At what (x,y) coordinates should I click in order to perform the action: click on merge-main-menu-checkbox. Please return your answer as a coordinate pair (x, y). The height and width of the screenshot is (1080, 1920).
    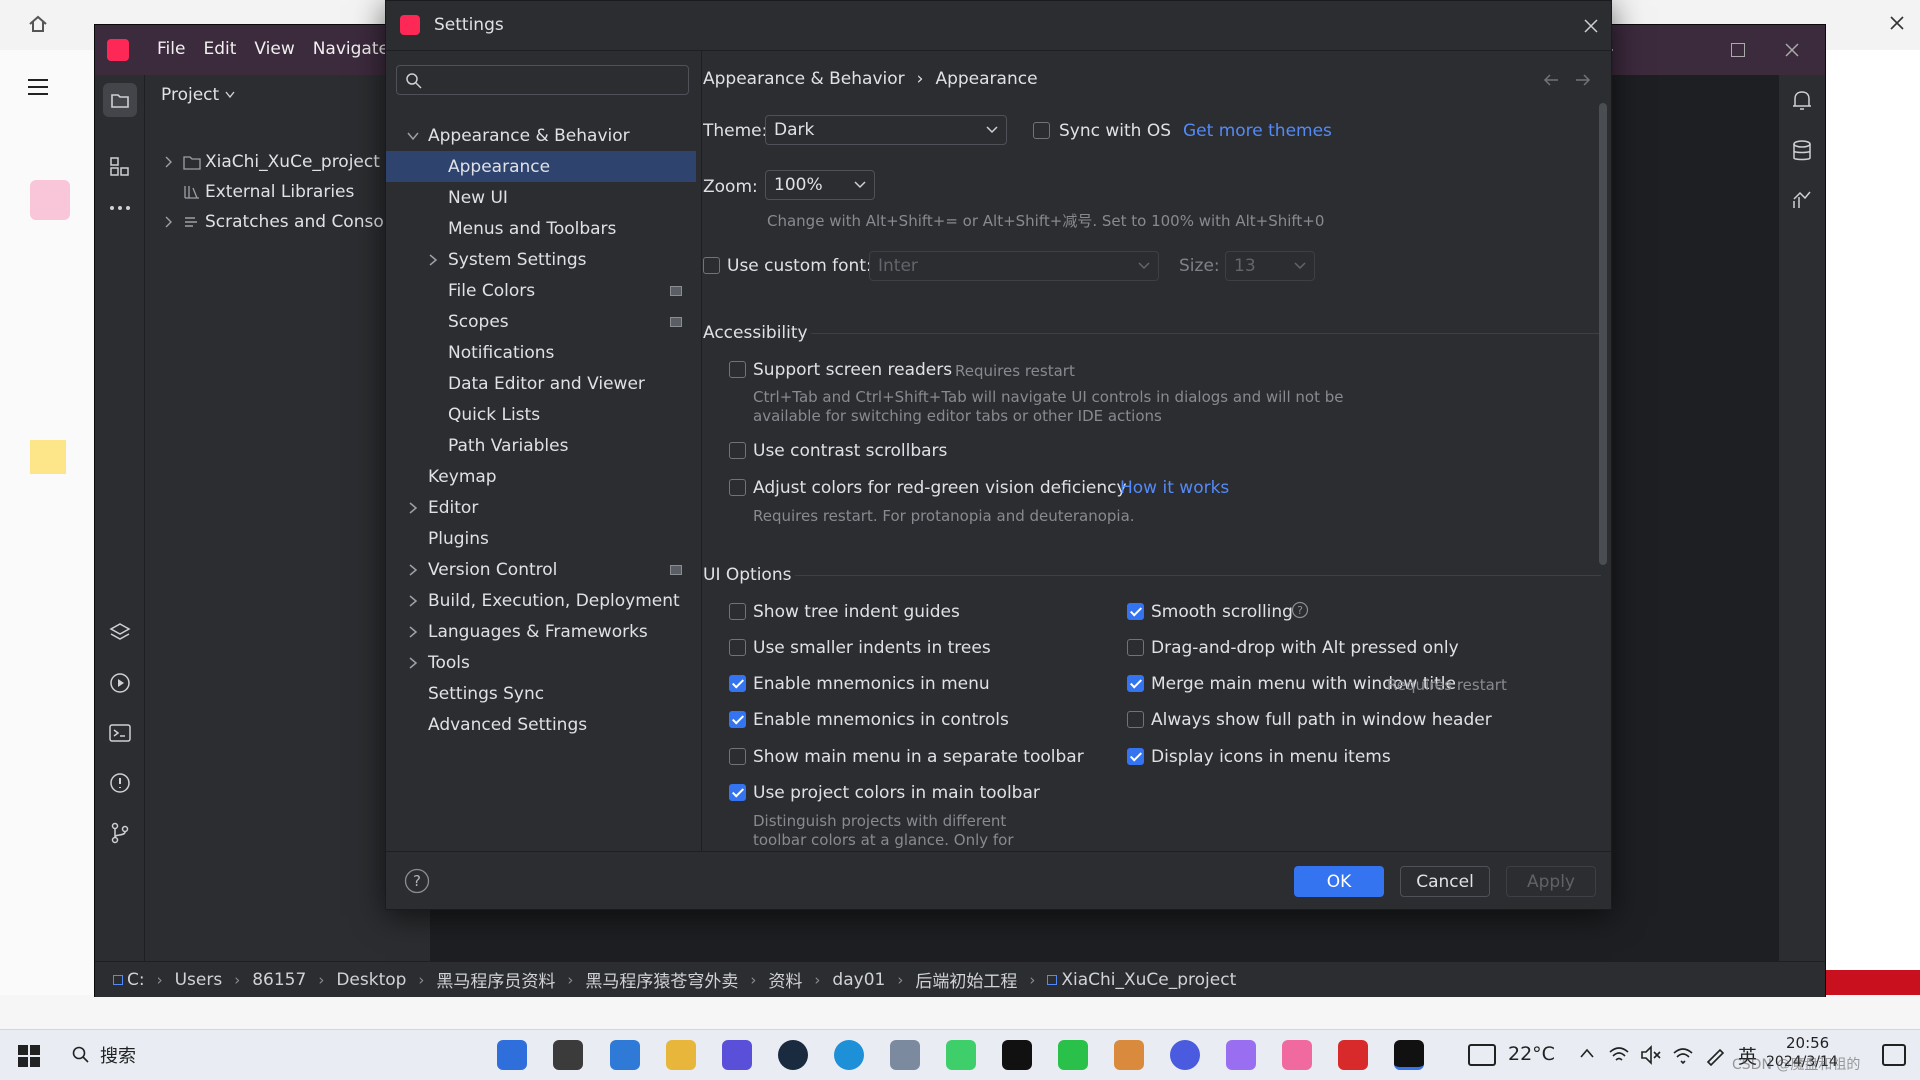
    Looking at the image, I should click on (1135, 683).